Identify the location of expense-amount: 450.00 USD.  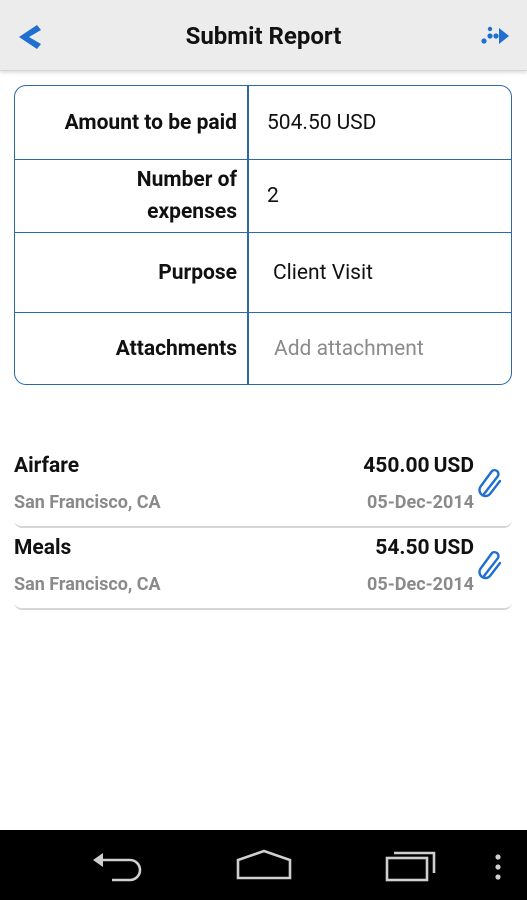
(418, 466).